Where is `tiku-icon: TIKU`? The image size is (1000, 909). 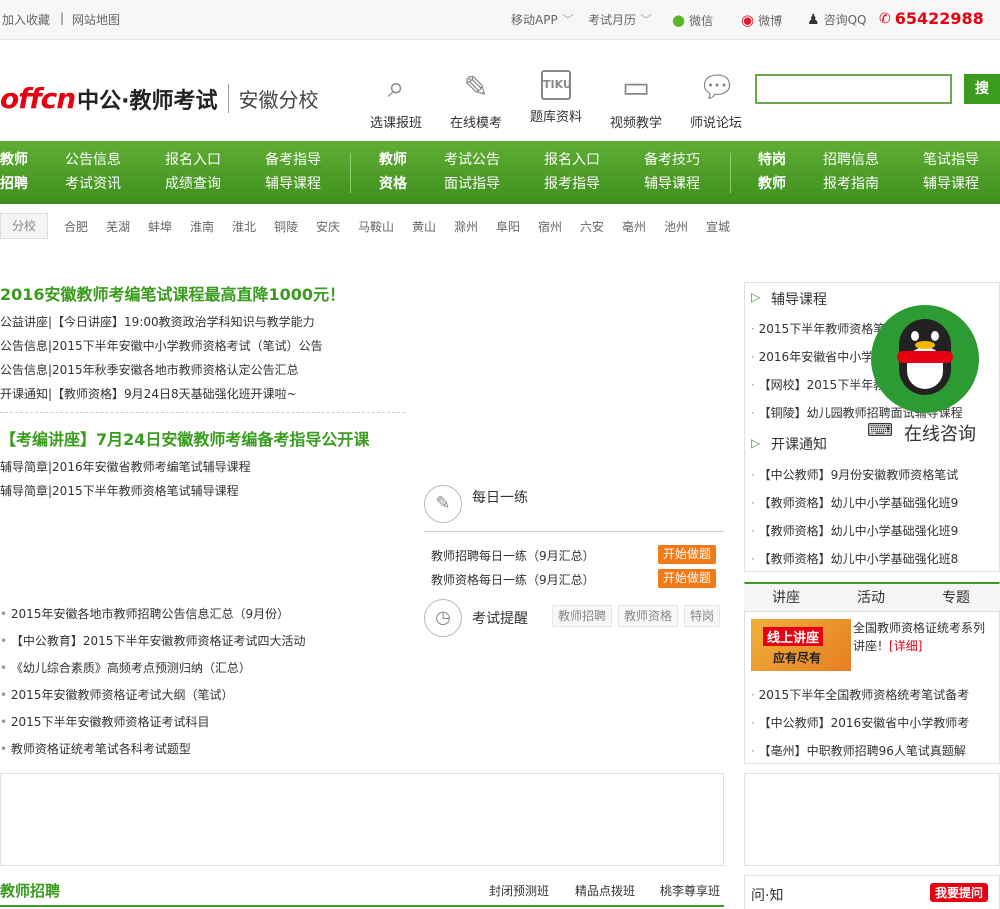 tiku-icon: TIKU is located at coordinates (556, 85).